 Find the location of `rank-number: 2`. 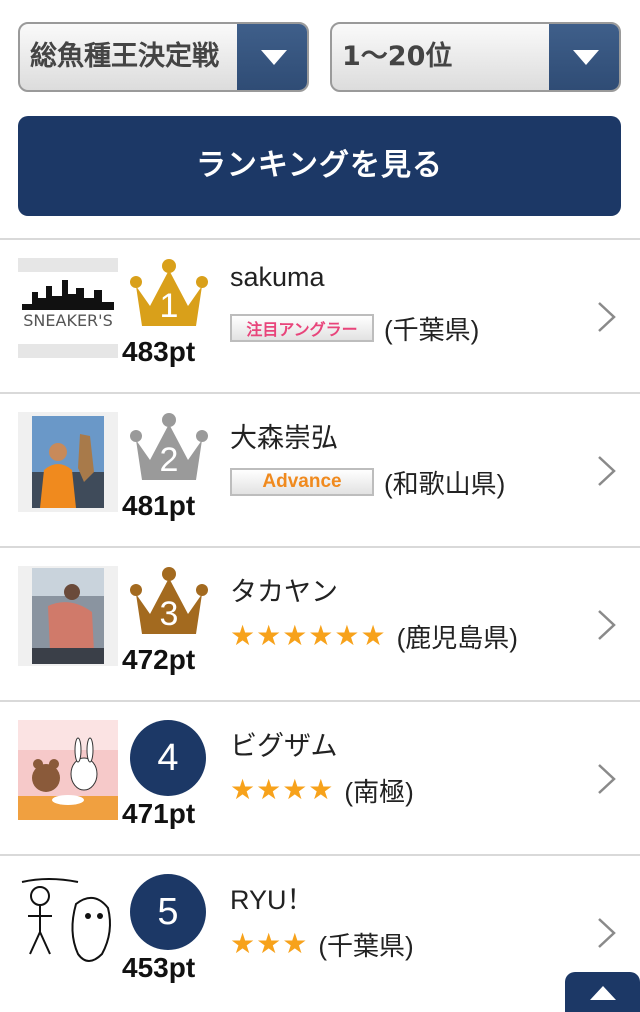

rank-number: 2 is located at coordinates (169, 460).